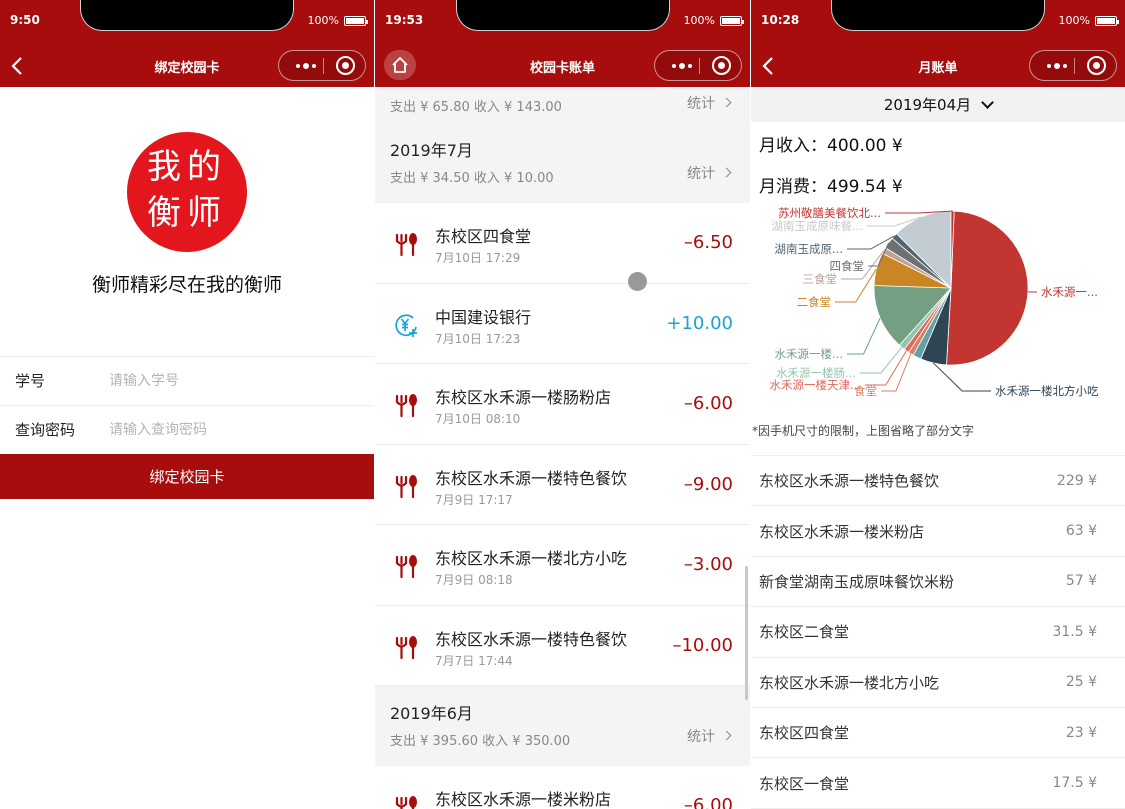 The image size is (1125, 809). I want to click on transaction-time: 7月10日 08:10, so click(478, 419).